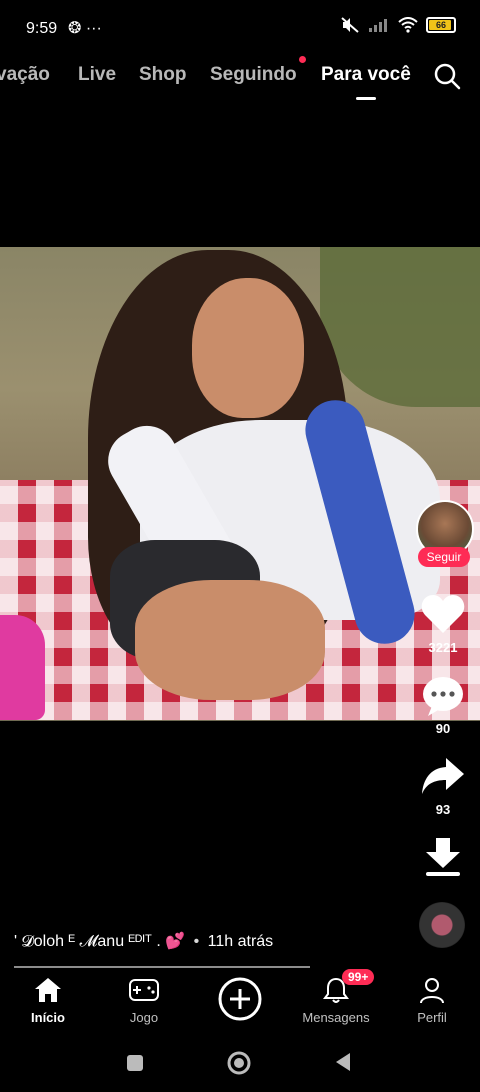  I want to click on pink-bag, so click(22, 667).